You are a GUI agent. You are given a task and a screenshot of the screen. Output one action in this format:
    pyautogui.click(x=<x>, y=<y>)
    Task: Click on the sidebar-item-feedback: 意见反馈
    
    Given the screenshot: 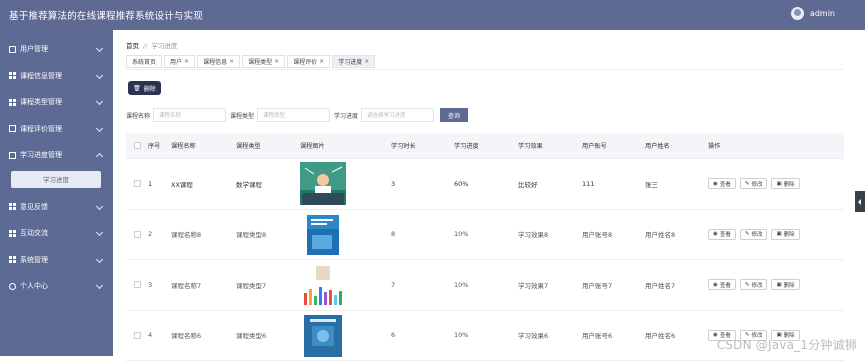 What is the action you would take?
    pyautogui.click(x=56, y=207)
    